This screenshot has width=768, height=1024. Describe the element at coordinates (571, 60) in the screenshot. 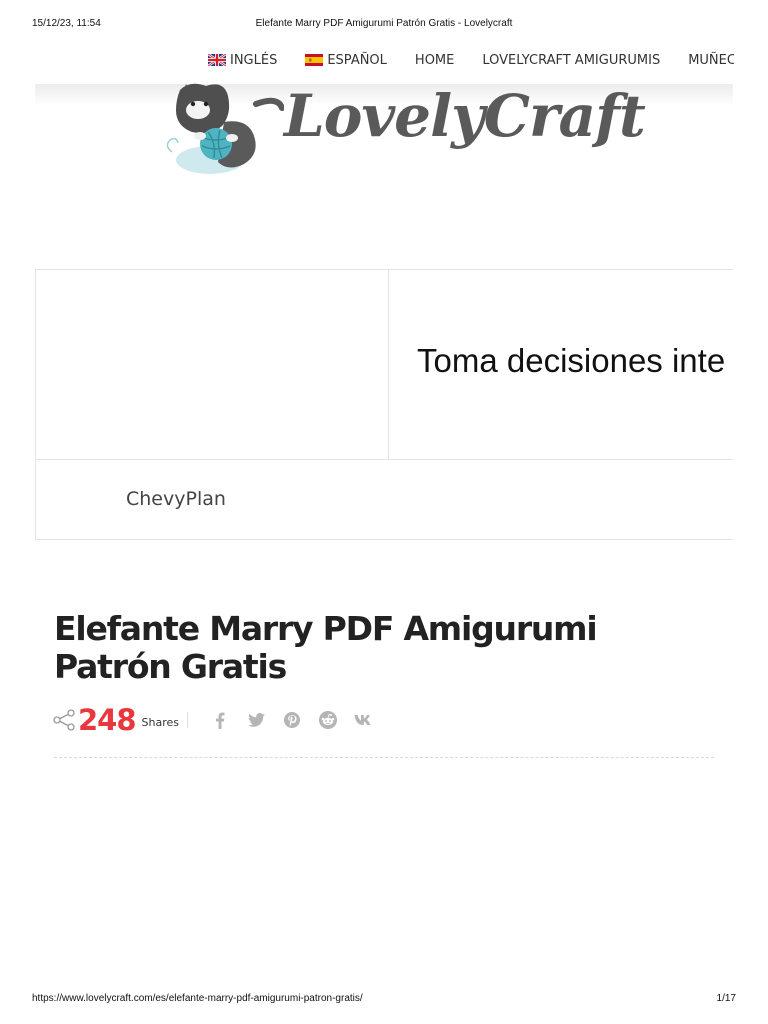

I see `nav-item-lovelycraft-amigurumis: LOVELYCRAFT AMIGURUMIS` at that location.